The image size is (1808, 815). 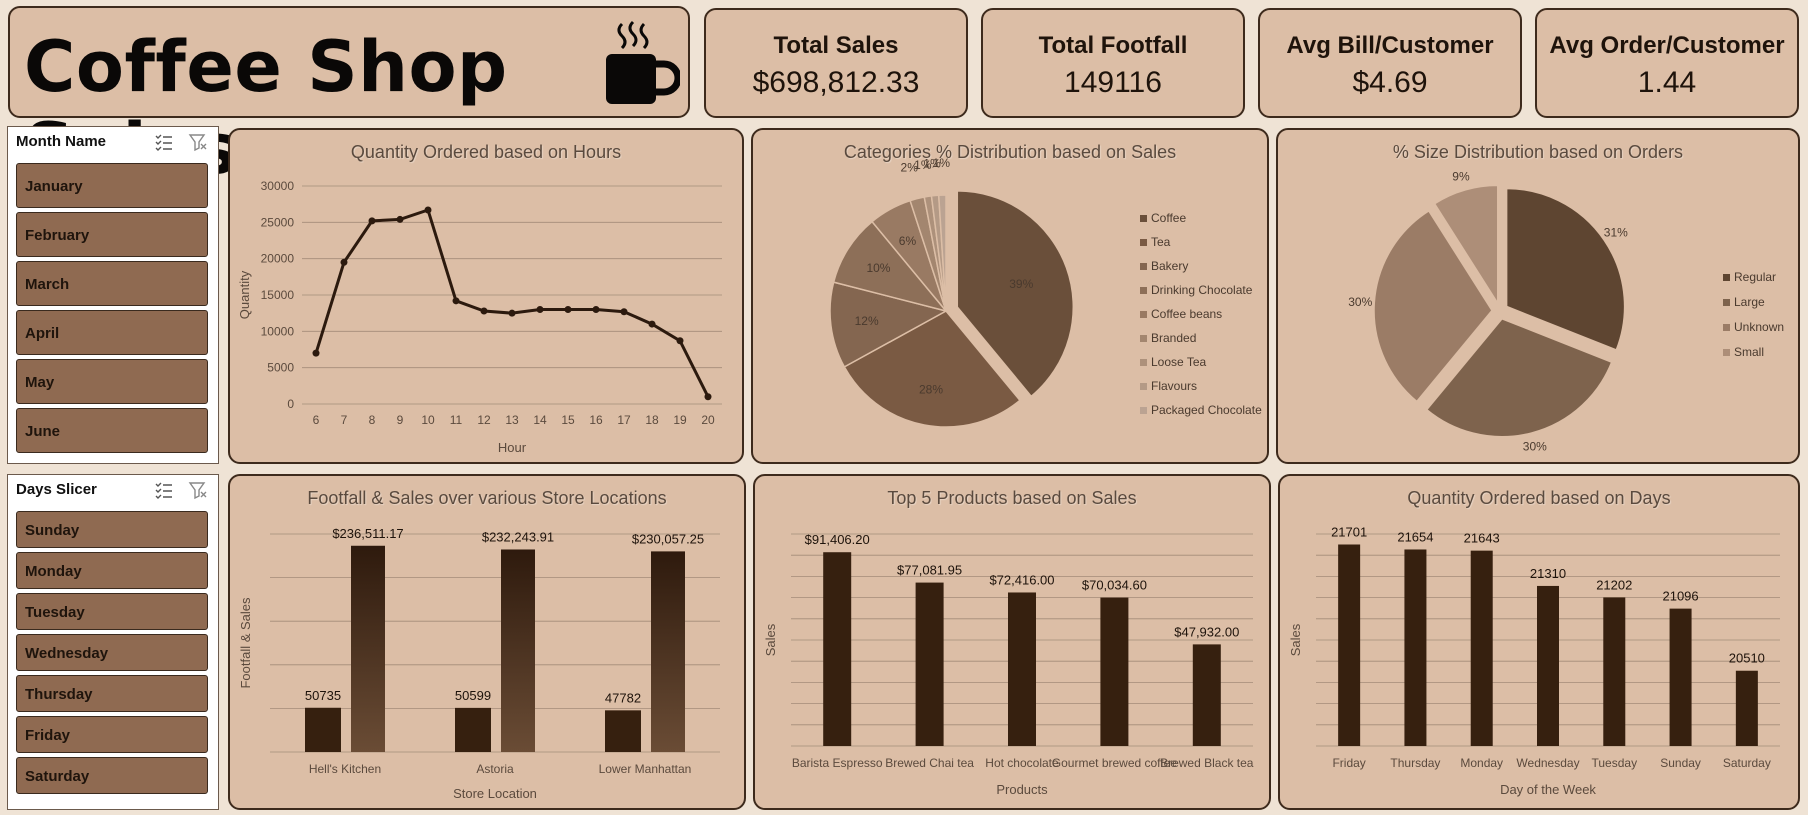 What do you see at coordinates (112, 185) in the screenshot?
I see `slicer-item-january: January` at bounding box center [112, 185].